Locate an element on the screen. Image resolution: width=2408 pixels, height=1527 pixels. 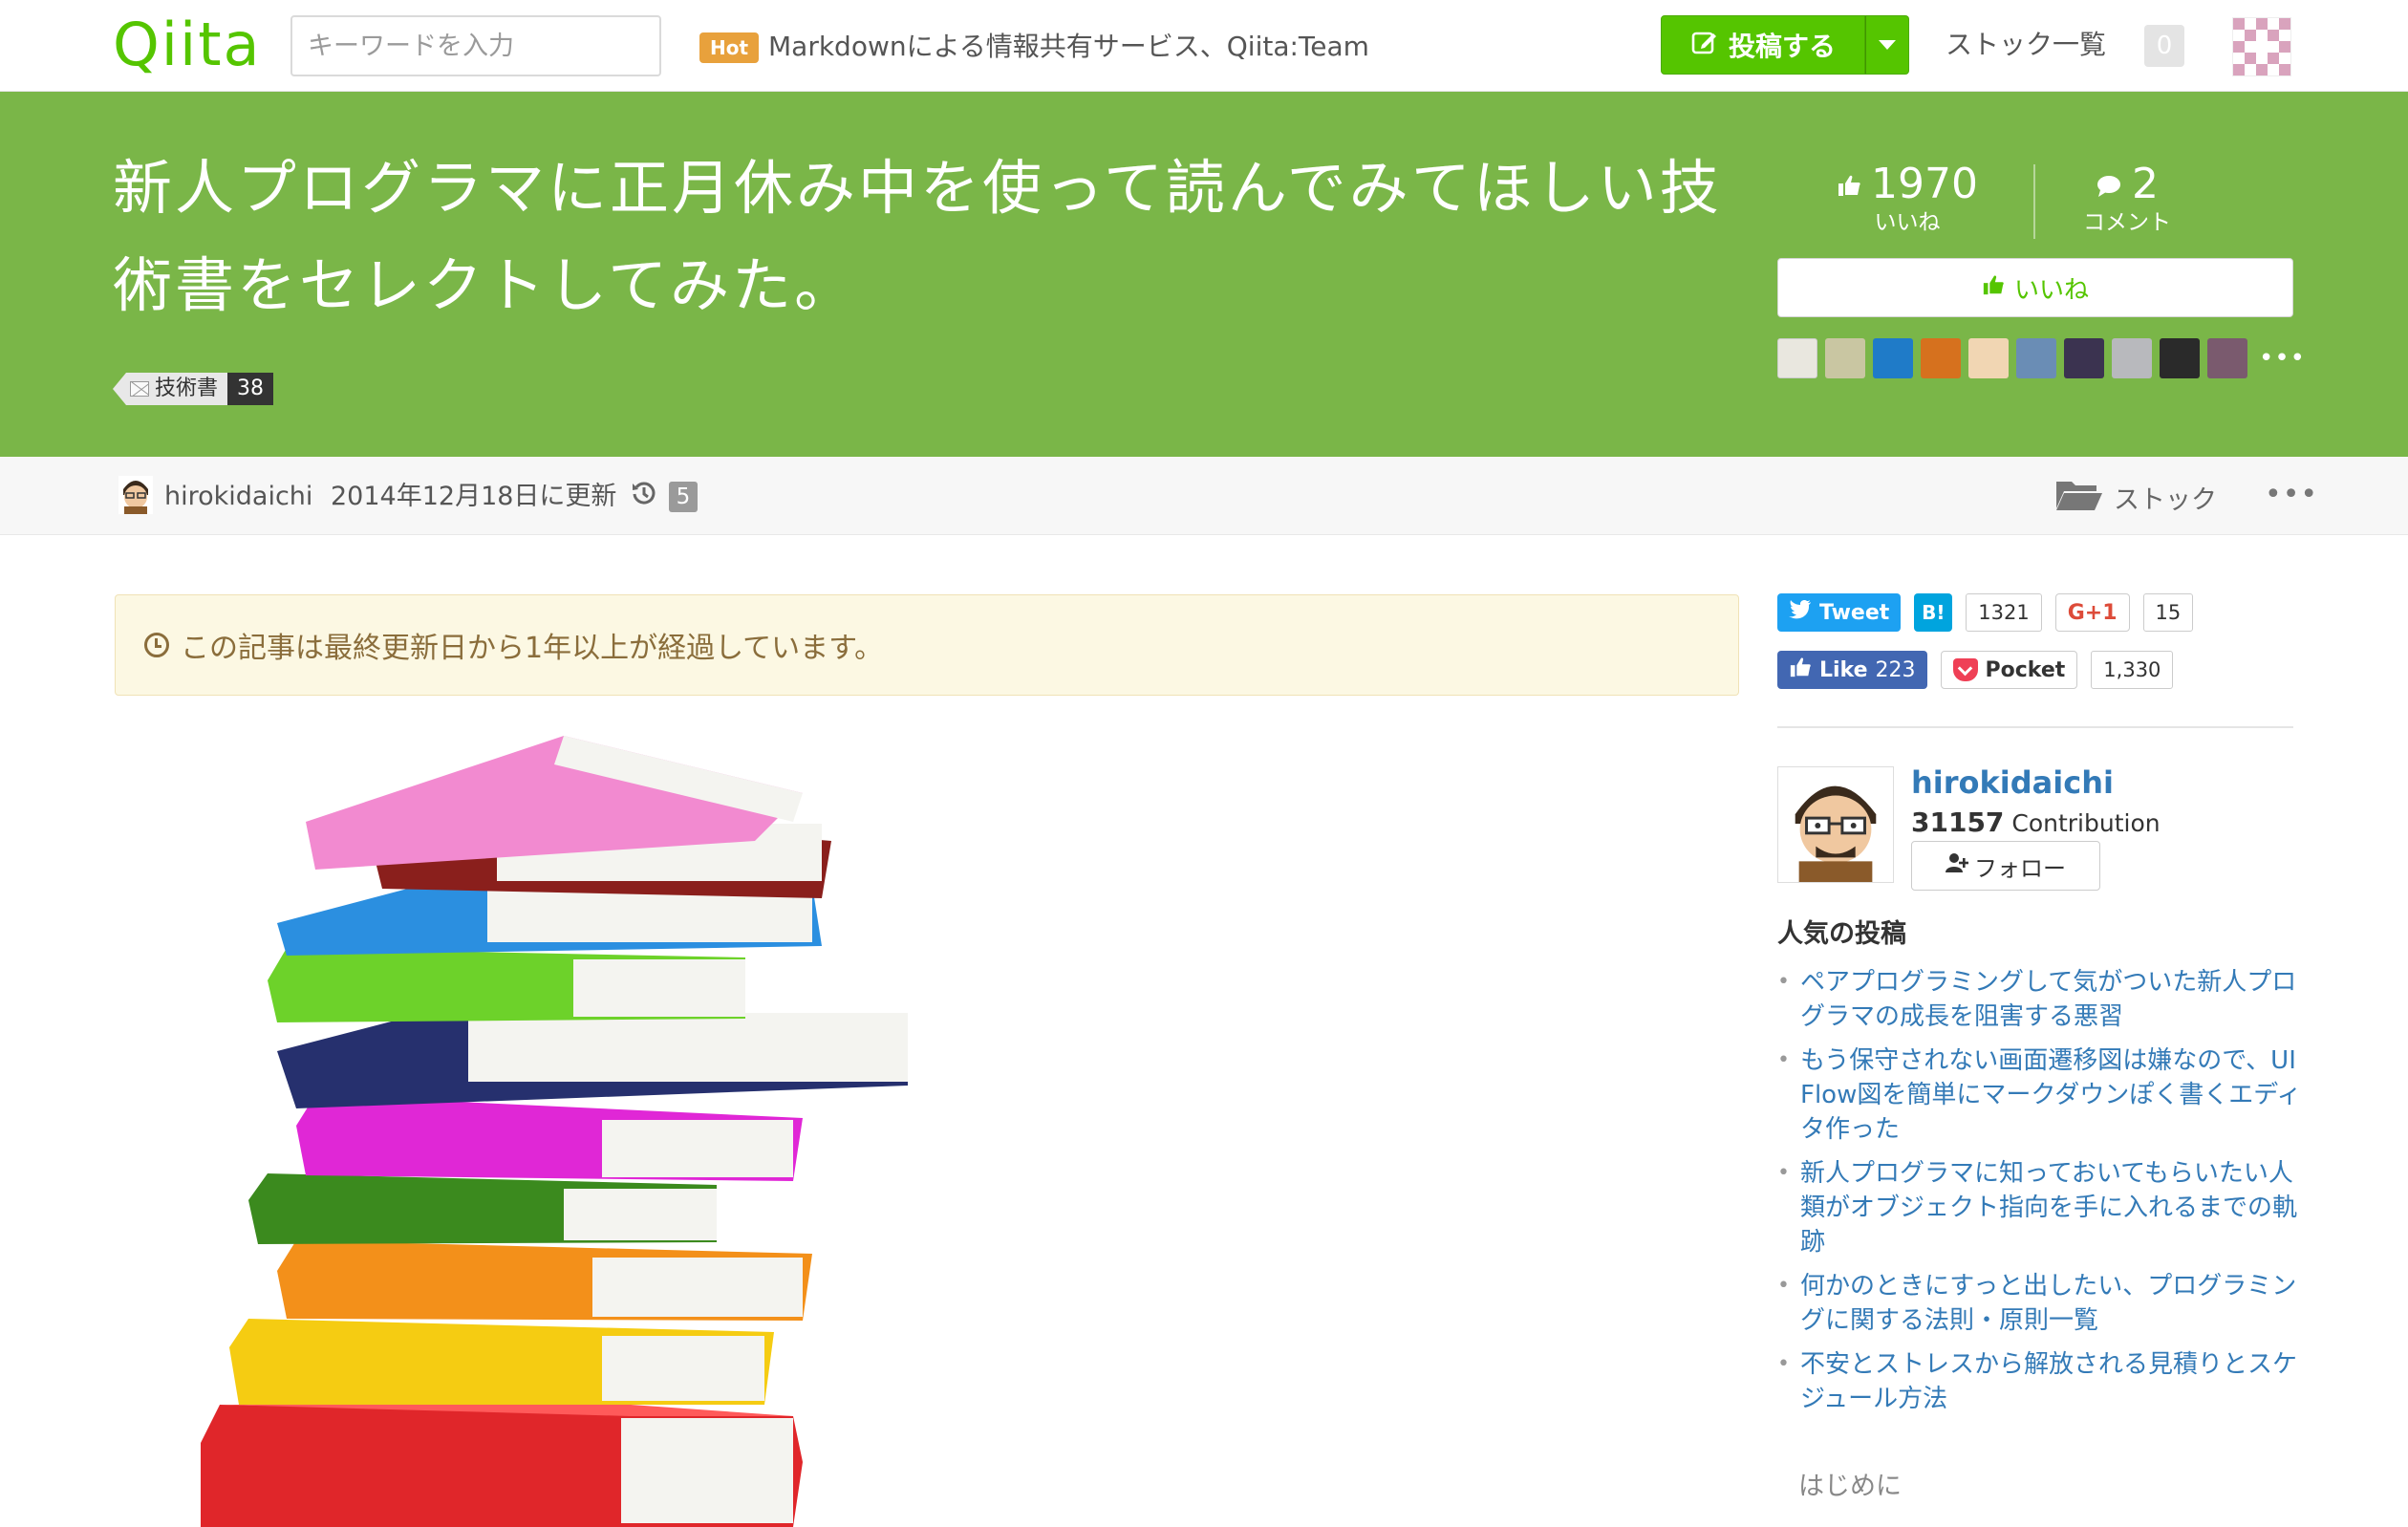
history-icon is located at coordinates (644, 497).